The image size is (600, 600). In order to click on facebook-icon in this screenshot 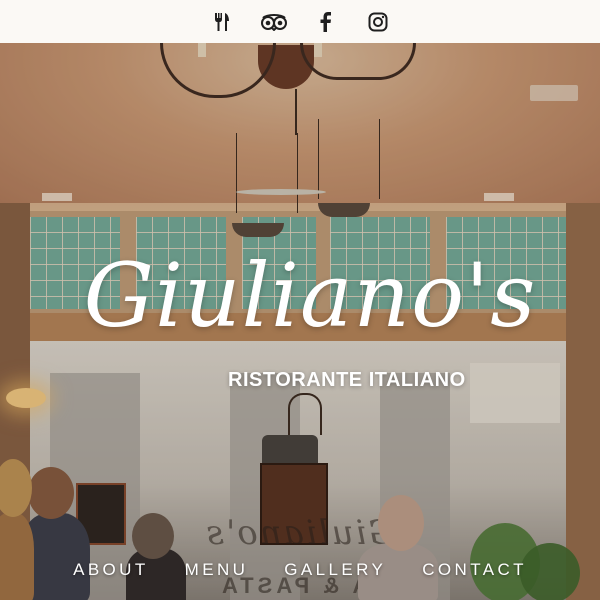, I will do `click(325, 21)`.